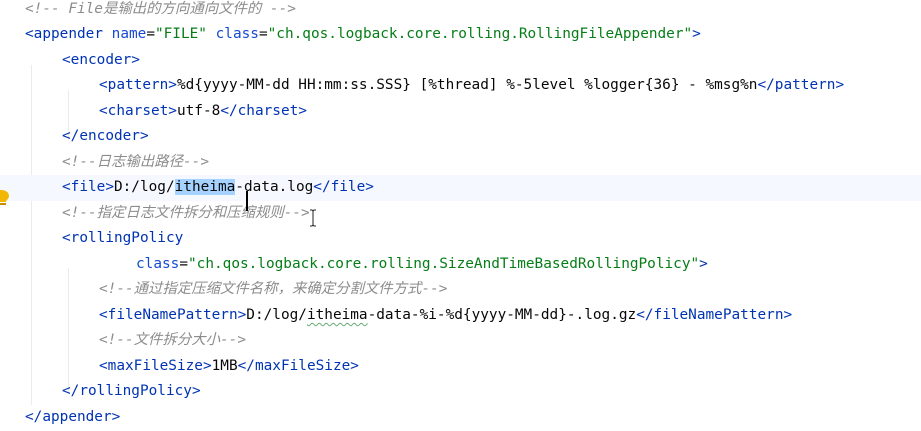 Image resolution: width=921 pixels, height=431 pixels. Describe the element at coordinates (73, 417) in the screenshot. I see `code-token: </appender>` at that location.